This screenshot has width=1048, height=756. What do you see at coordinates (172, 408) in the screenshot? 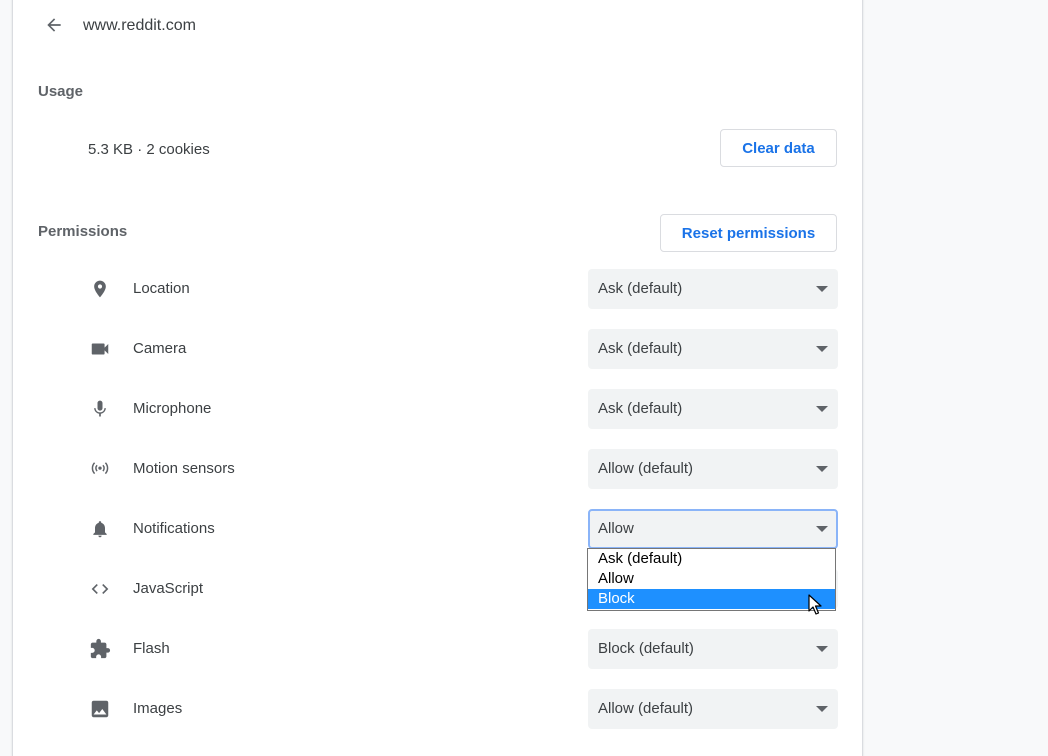
I see `permission-label: Microphone` at bounding box center [172, 408].